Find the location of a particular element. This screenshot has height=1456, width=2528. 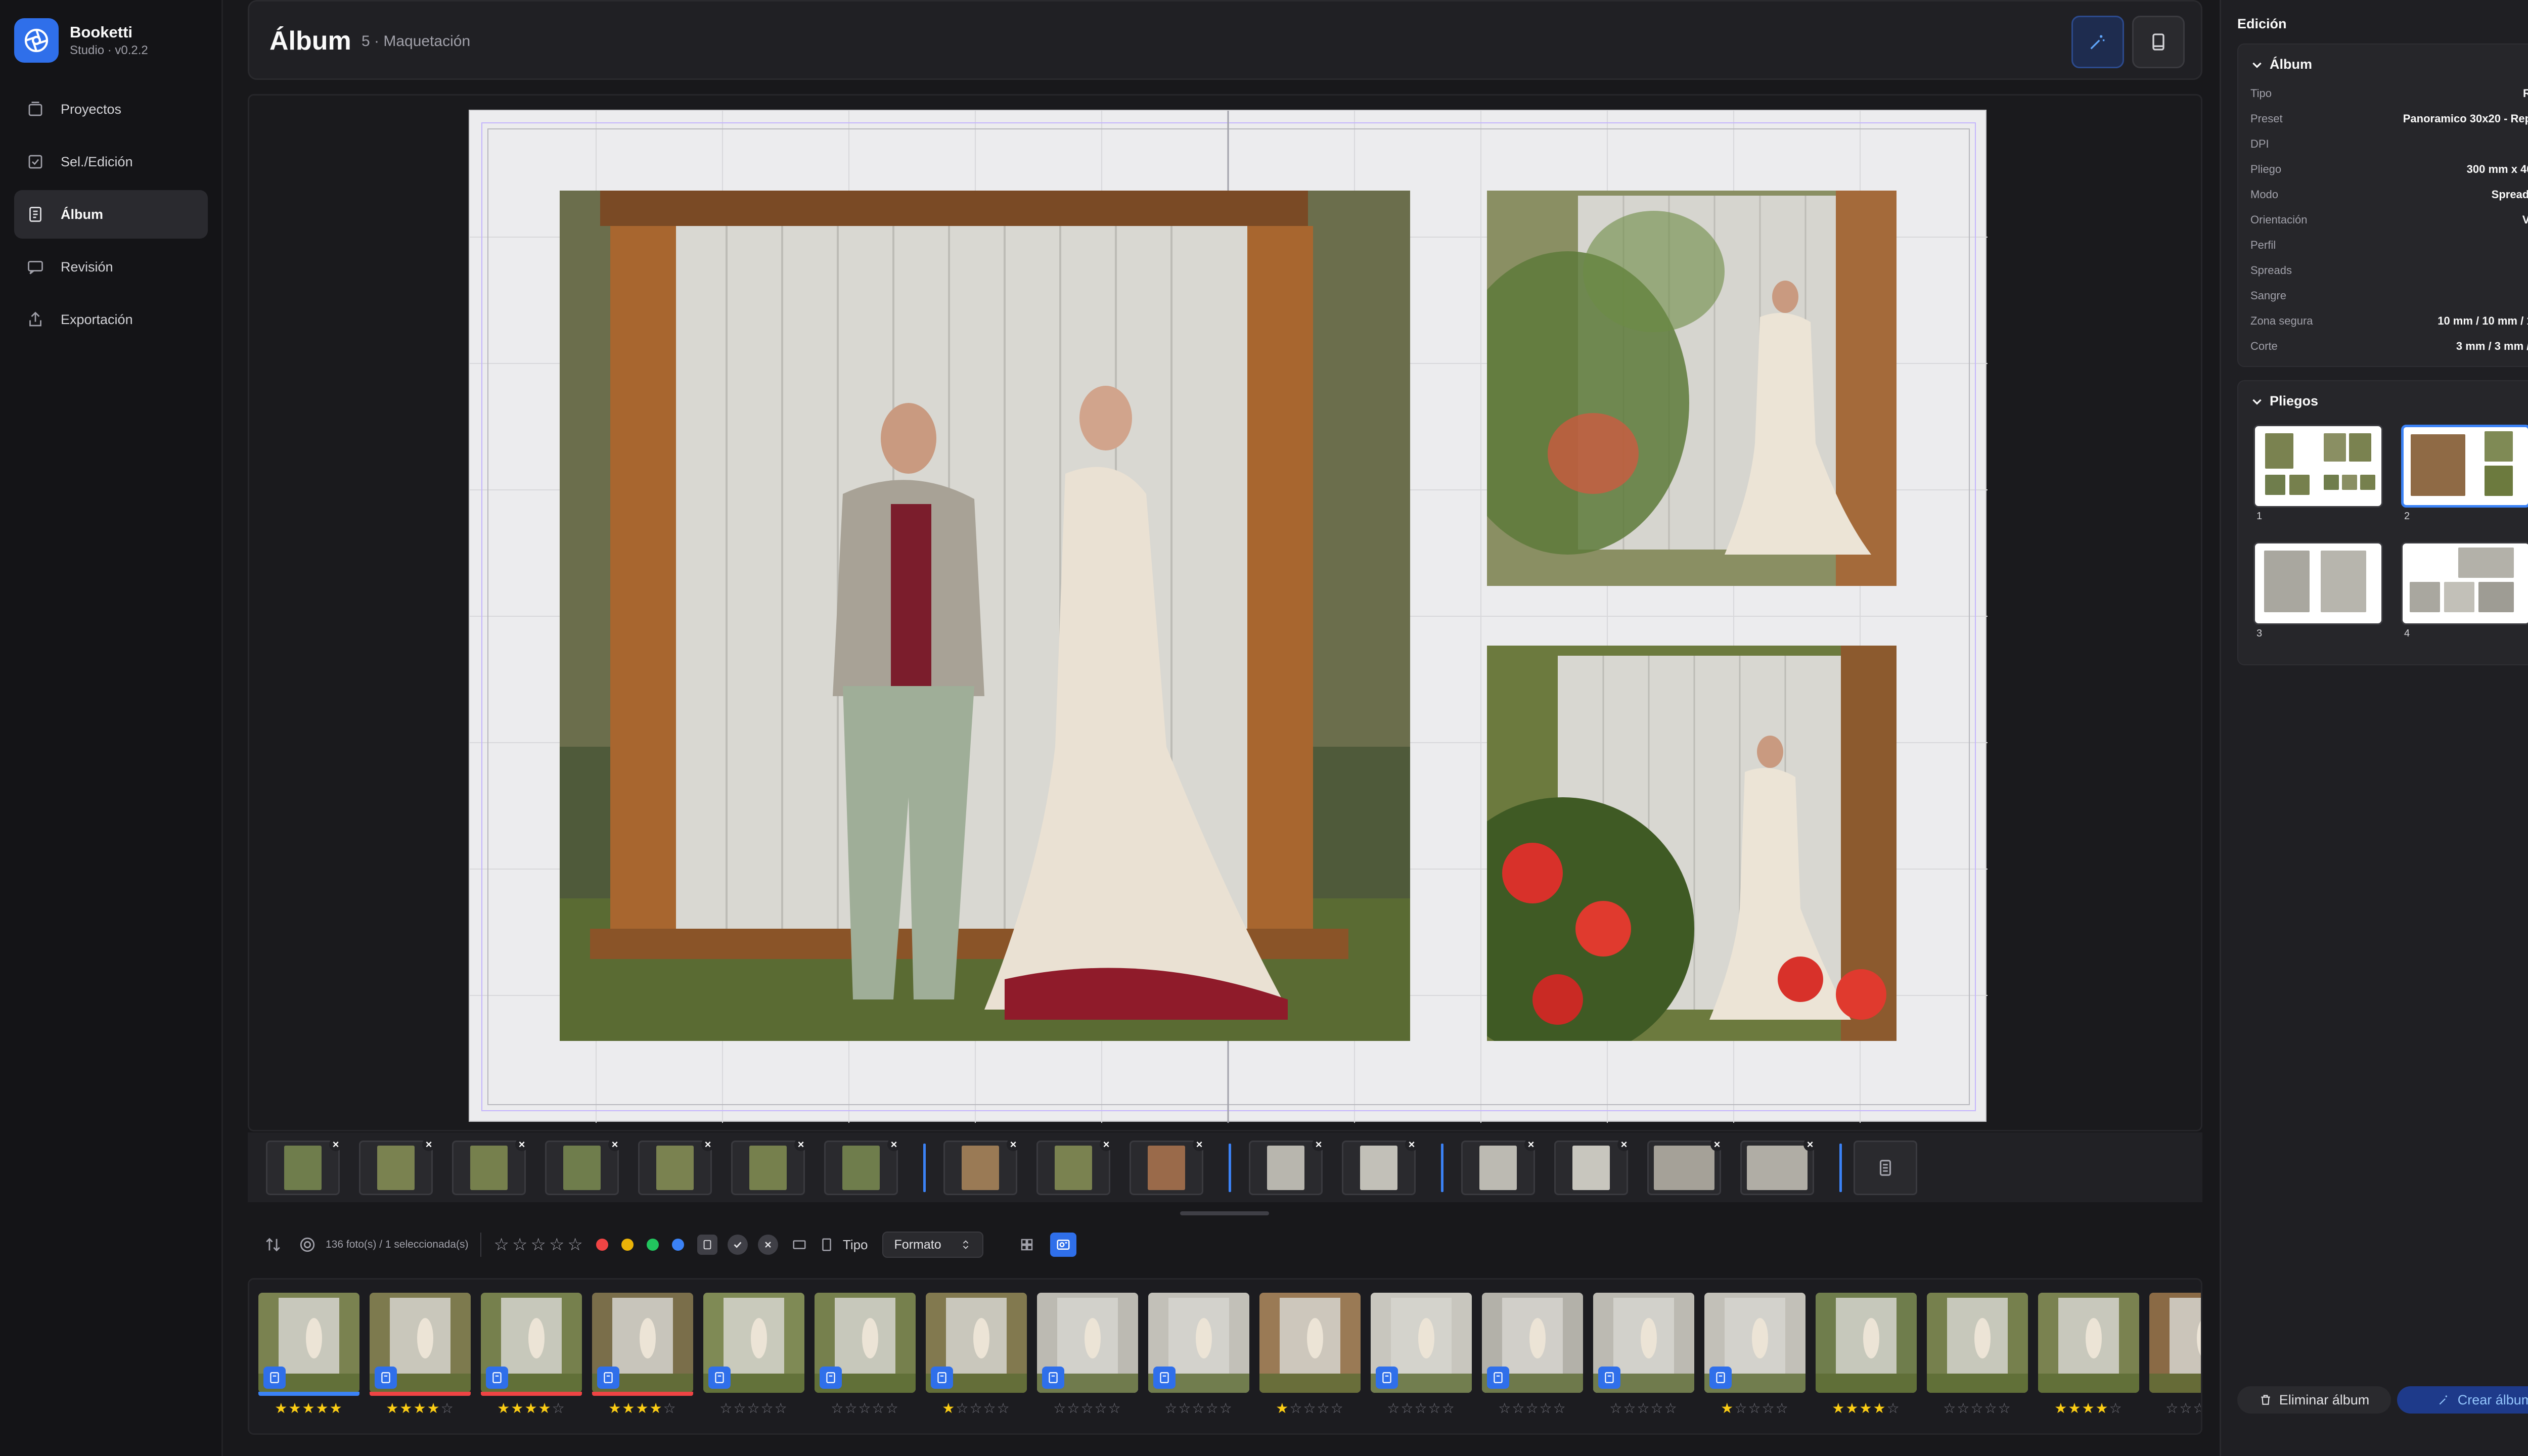

spread-photo-bride-bottom is located at coordinates (1692, 843).